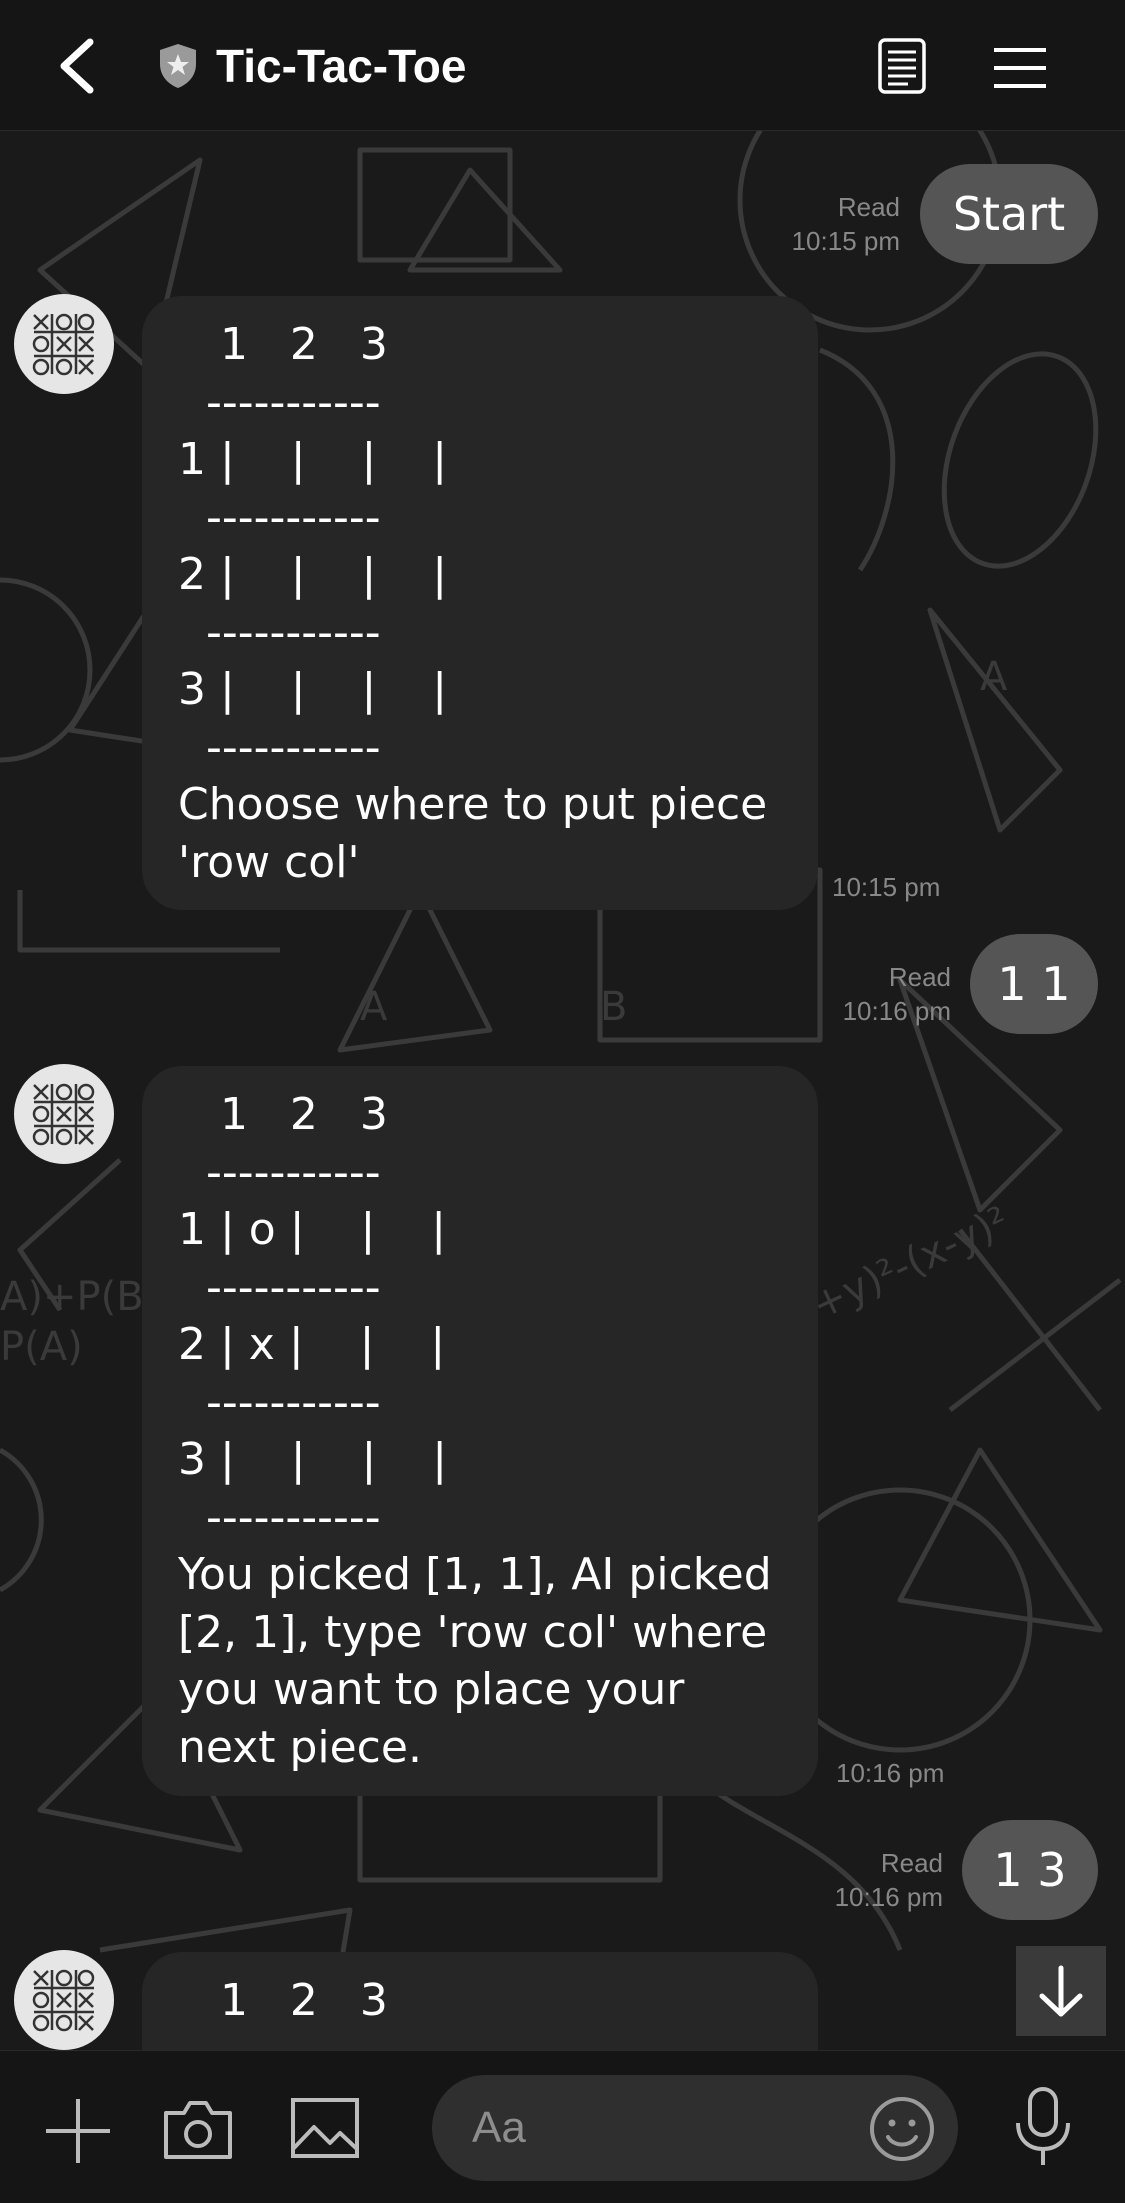 The width and height of the screenshot is (1125, 2203). Describe the element at coordinates (1030, 1870) in the screenshot. I see `outgoing-message: 1 3` at that location.